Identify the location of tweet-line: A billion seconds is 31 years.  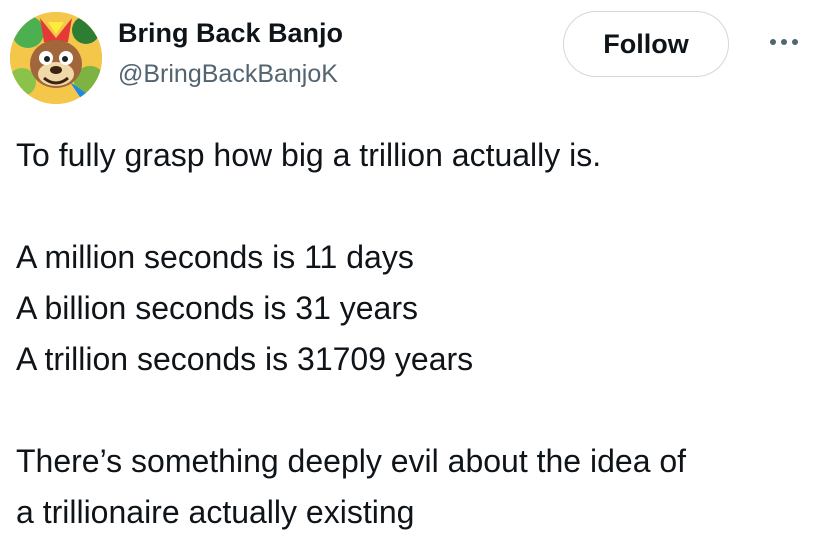
(217, 308).